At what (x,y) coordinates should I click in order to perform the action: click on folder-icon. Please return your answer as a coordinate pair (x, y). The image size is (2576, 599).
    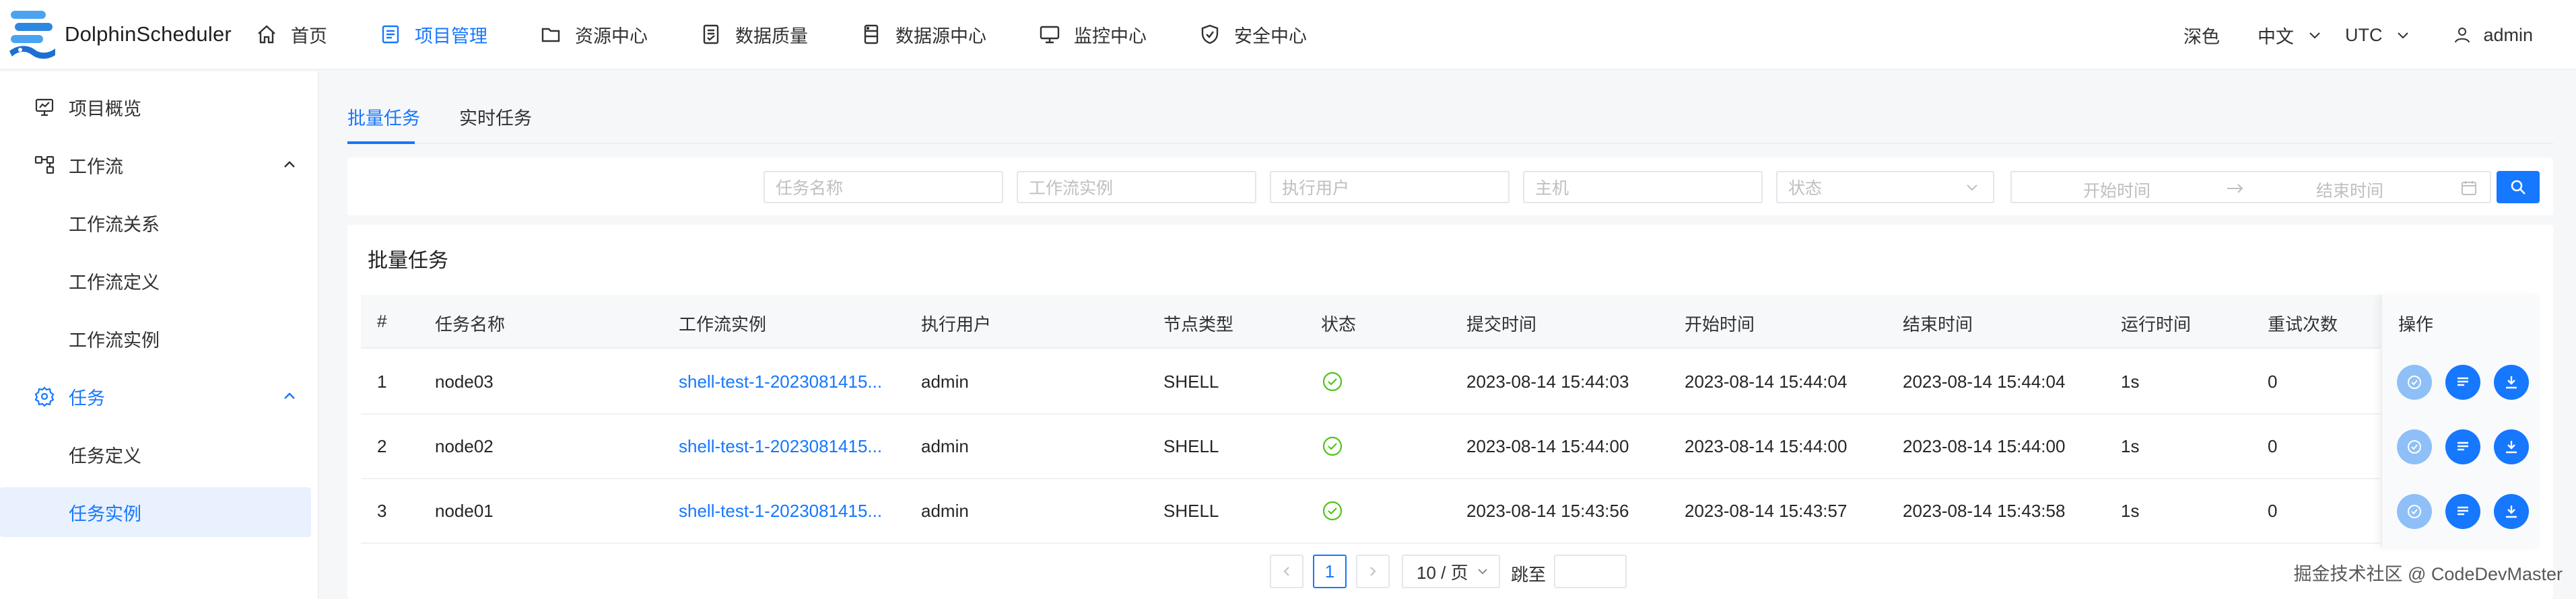
    Looking at the image, I should click on (550, 35).